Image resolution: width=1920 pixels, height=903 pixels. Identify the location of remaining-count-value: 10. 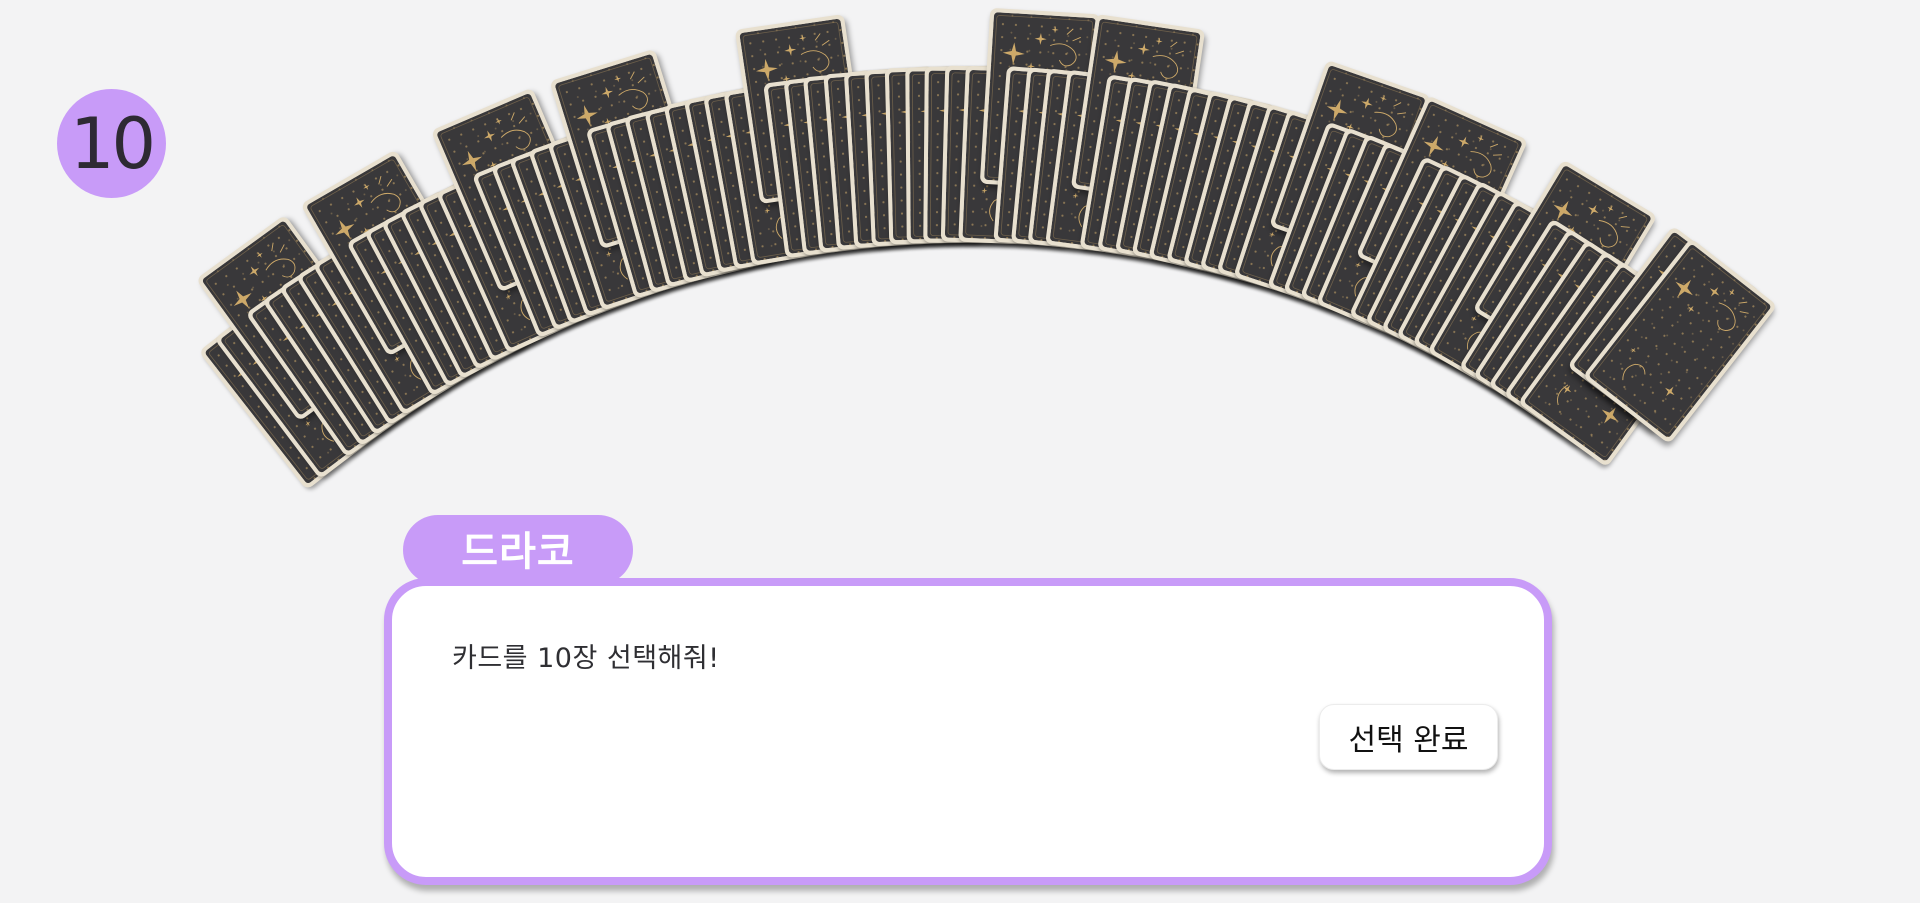
(112, 143).